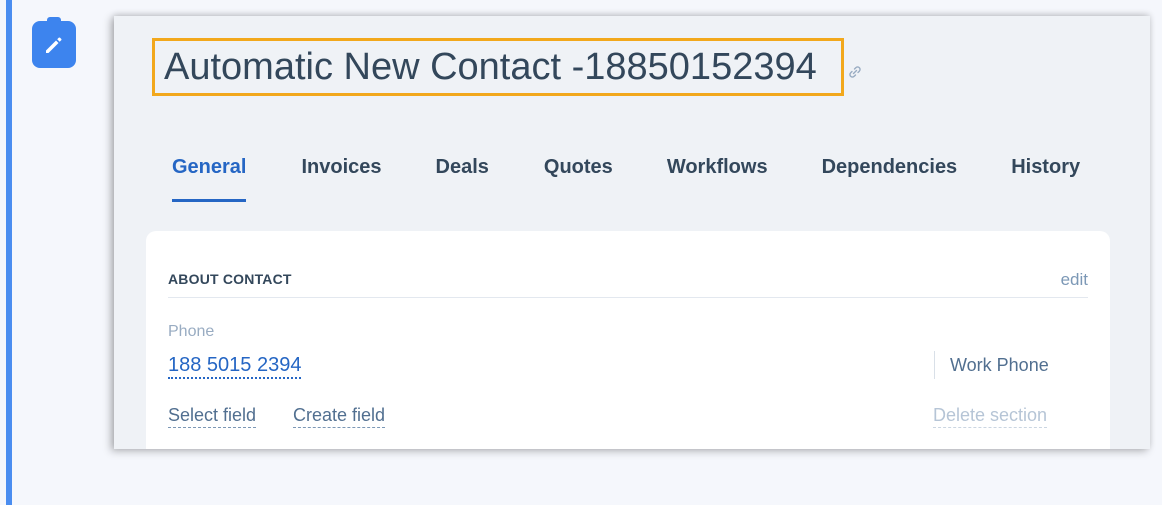 The height and width of the screenshot is (505, 1162). I want to click on badge-notch, so click(54, 21).